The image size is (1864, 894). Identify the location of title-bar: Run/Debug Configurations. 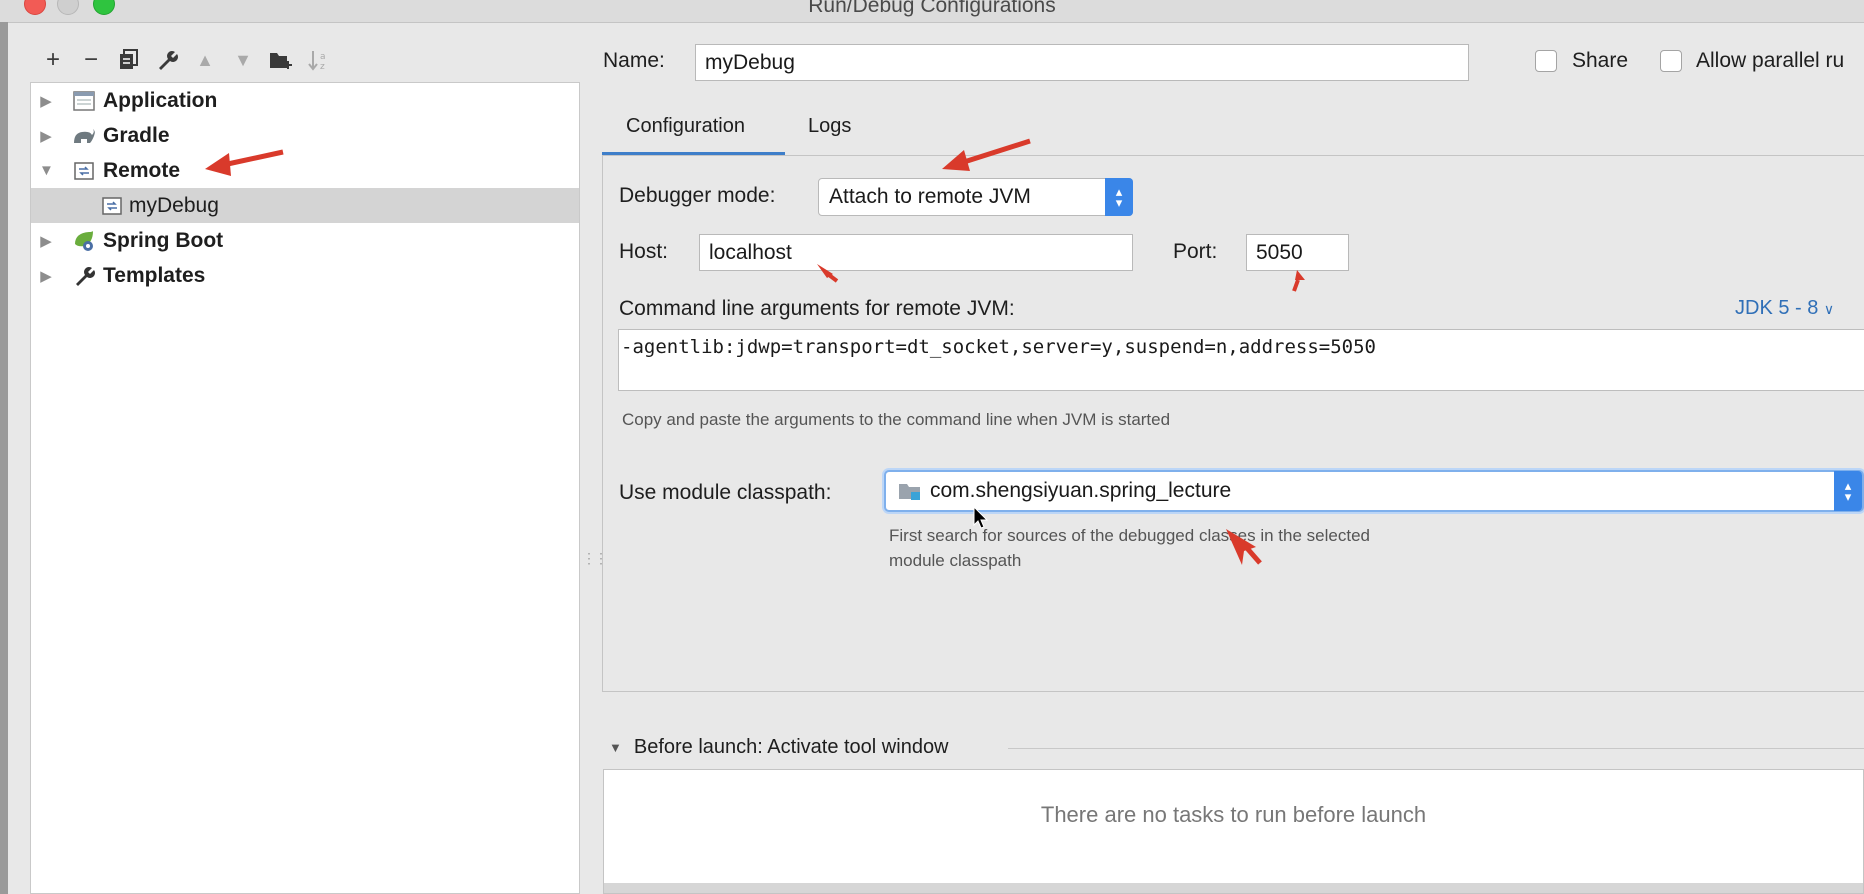
(932, 11).